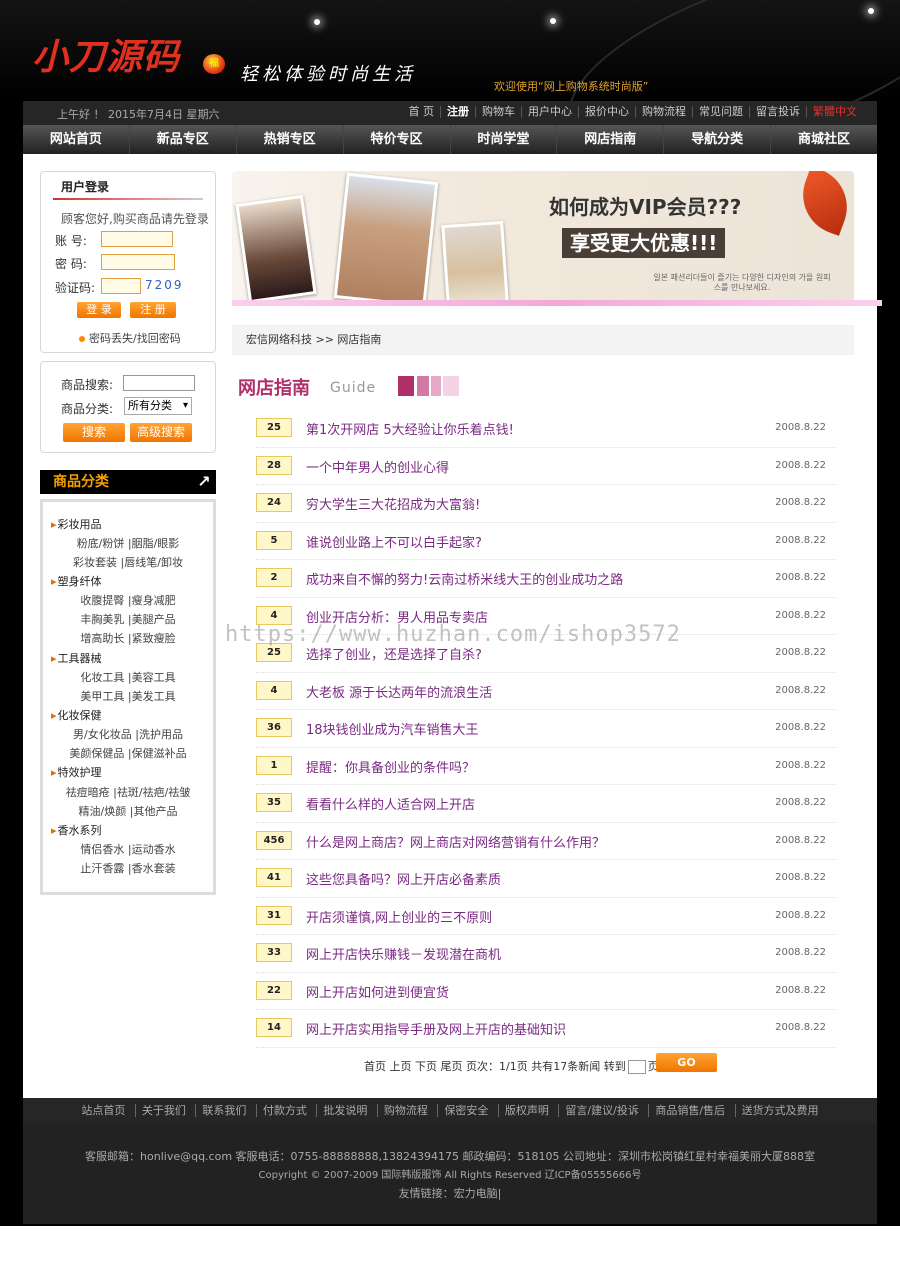 Image resolution: width=900 pixels, height=1267 pixels. What do you see at coordinates (274, 502) in the screenshot?
I see `view-count-badge: 24` at bounding box center [274, 502].